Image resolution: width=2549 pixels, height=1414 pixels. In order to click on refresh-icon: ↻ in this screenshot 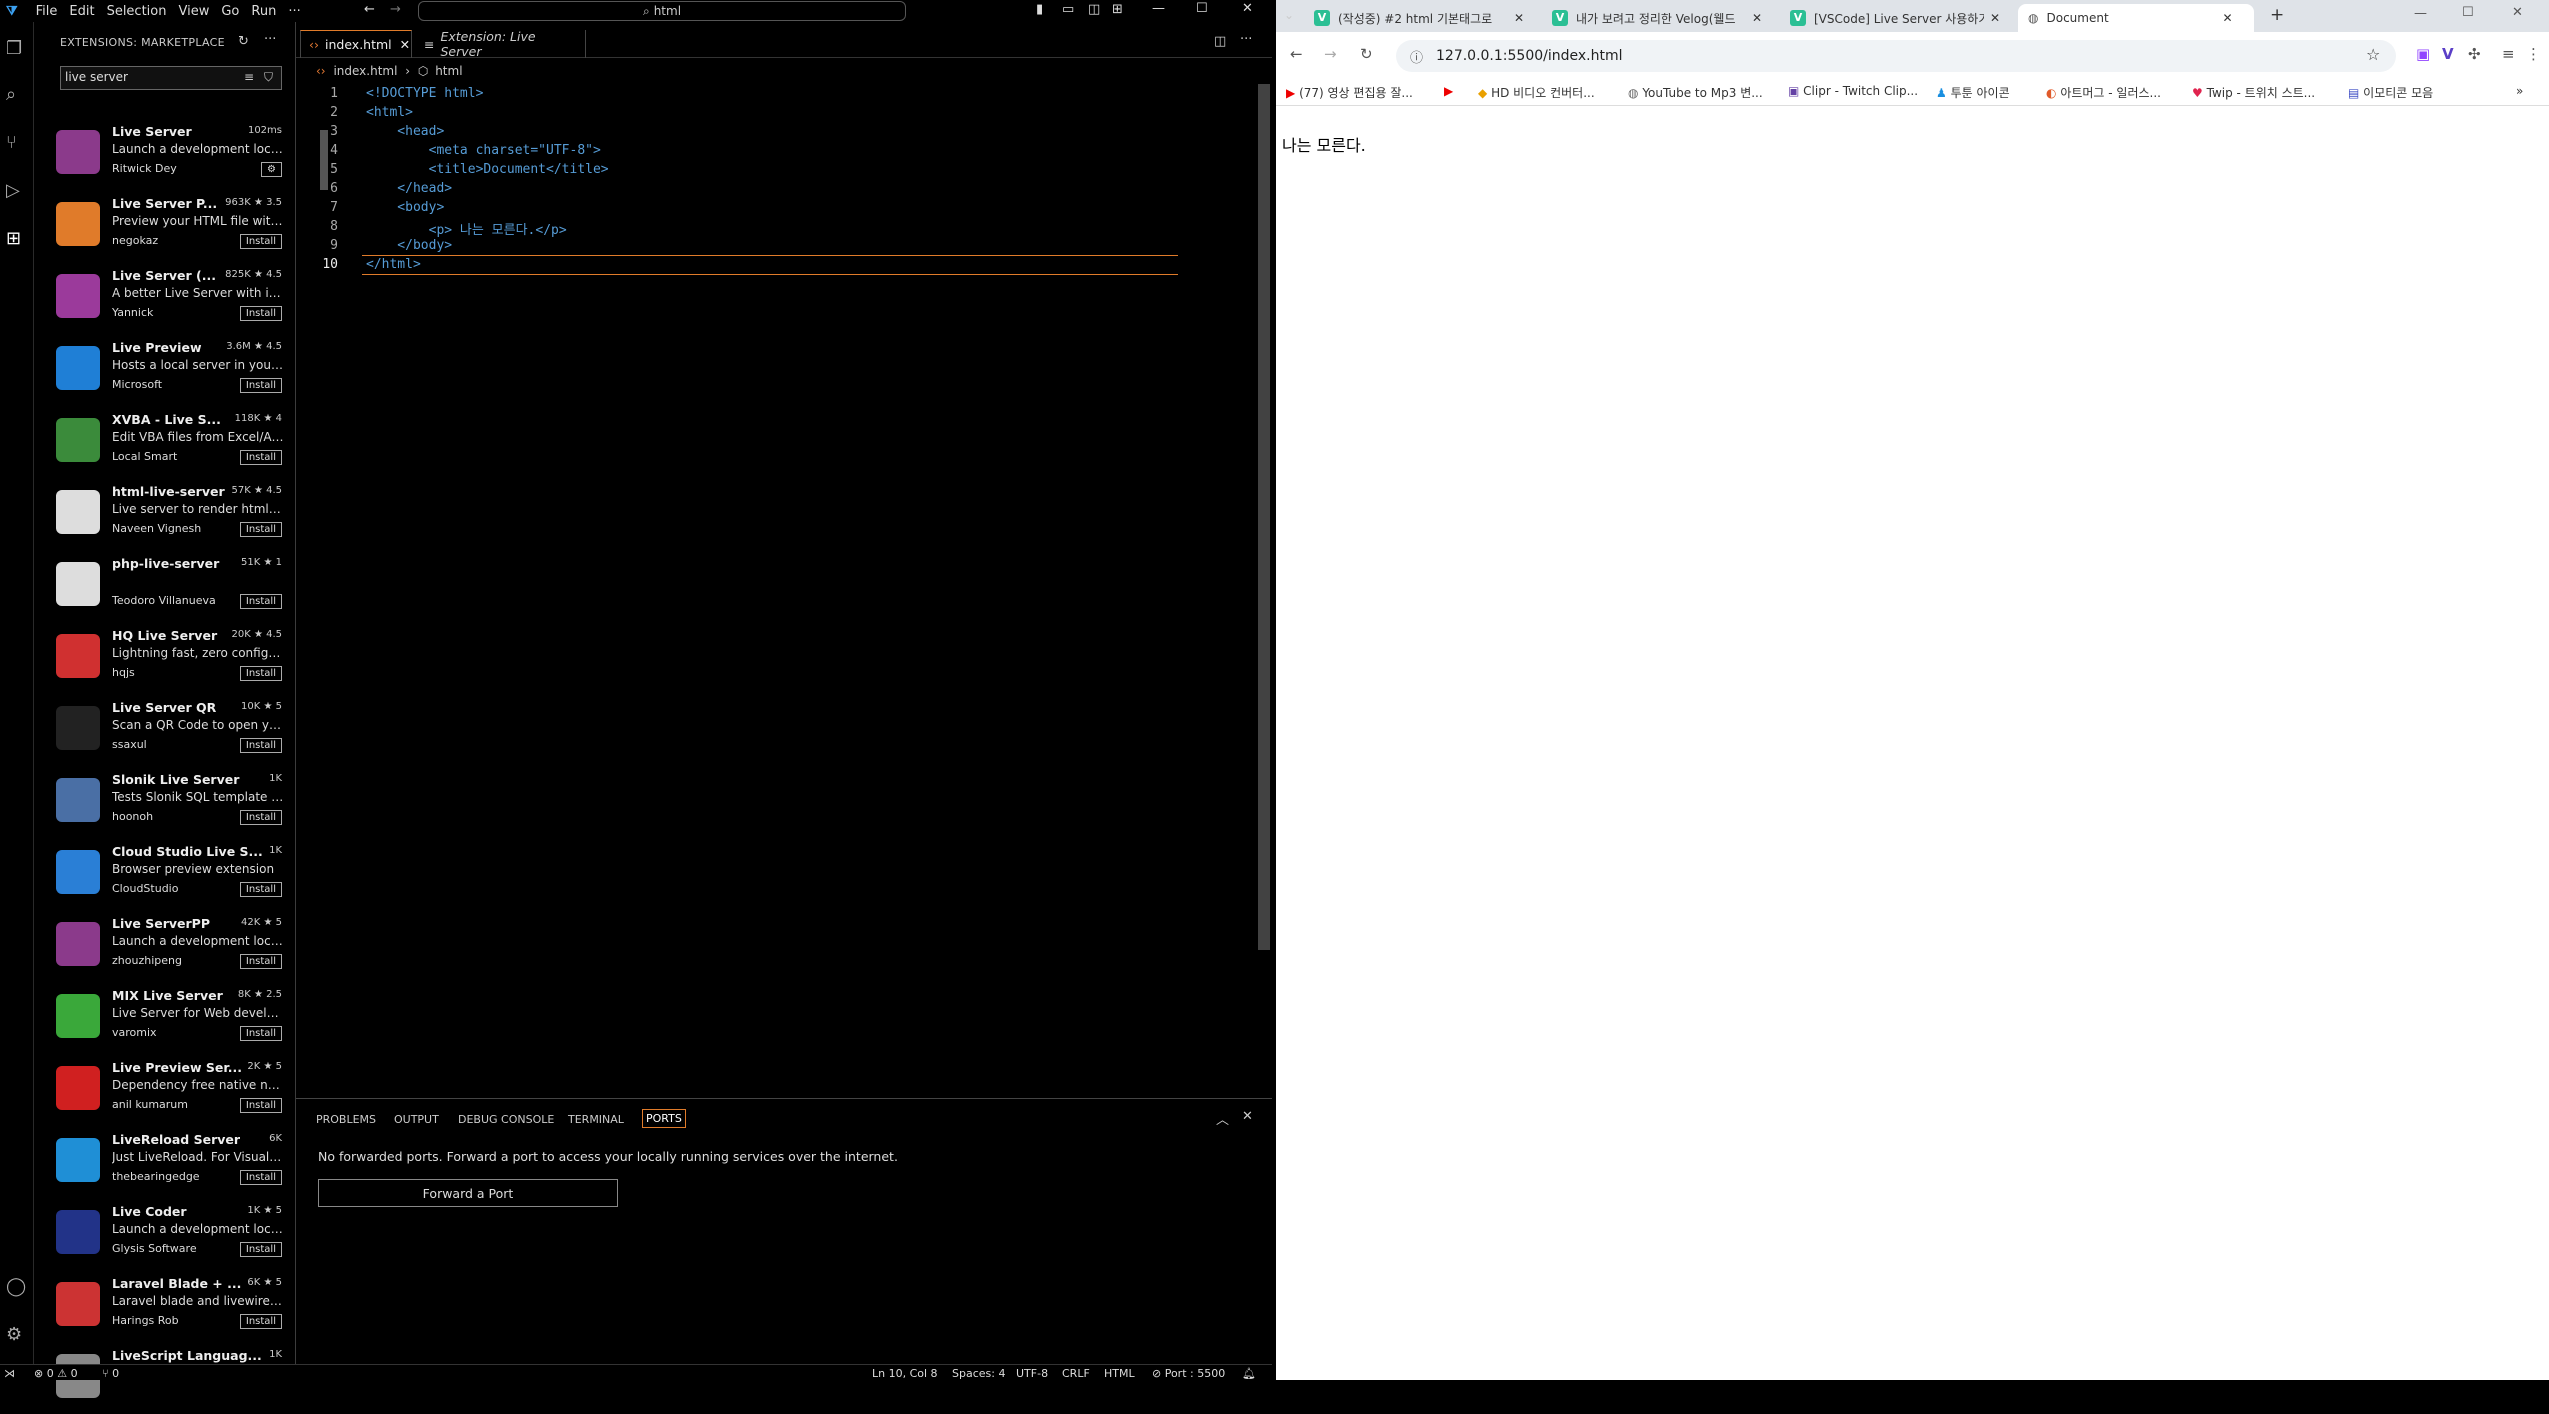, I will do `click(243, 41)`.